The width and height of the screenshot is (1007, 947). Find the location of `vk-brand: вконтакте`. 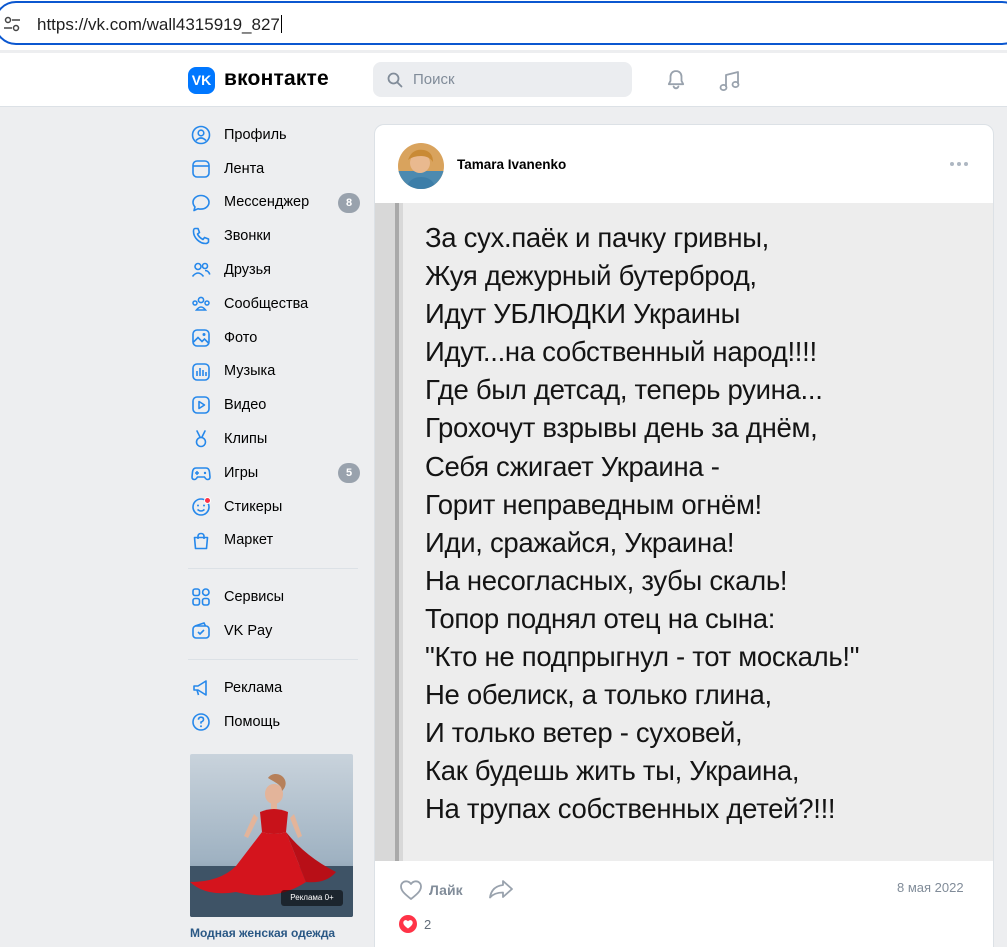

vk-brand: вконтакте is located at coordinates (276, 79).